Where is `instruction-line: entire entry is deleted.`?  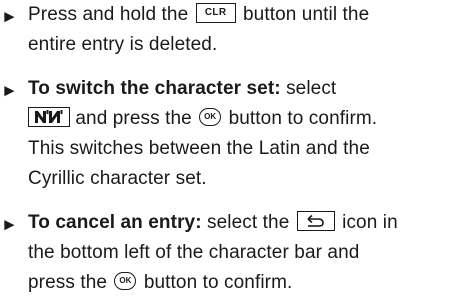 instruction-line: entire entry is deleted. is located at coordinates (122, 45).